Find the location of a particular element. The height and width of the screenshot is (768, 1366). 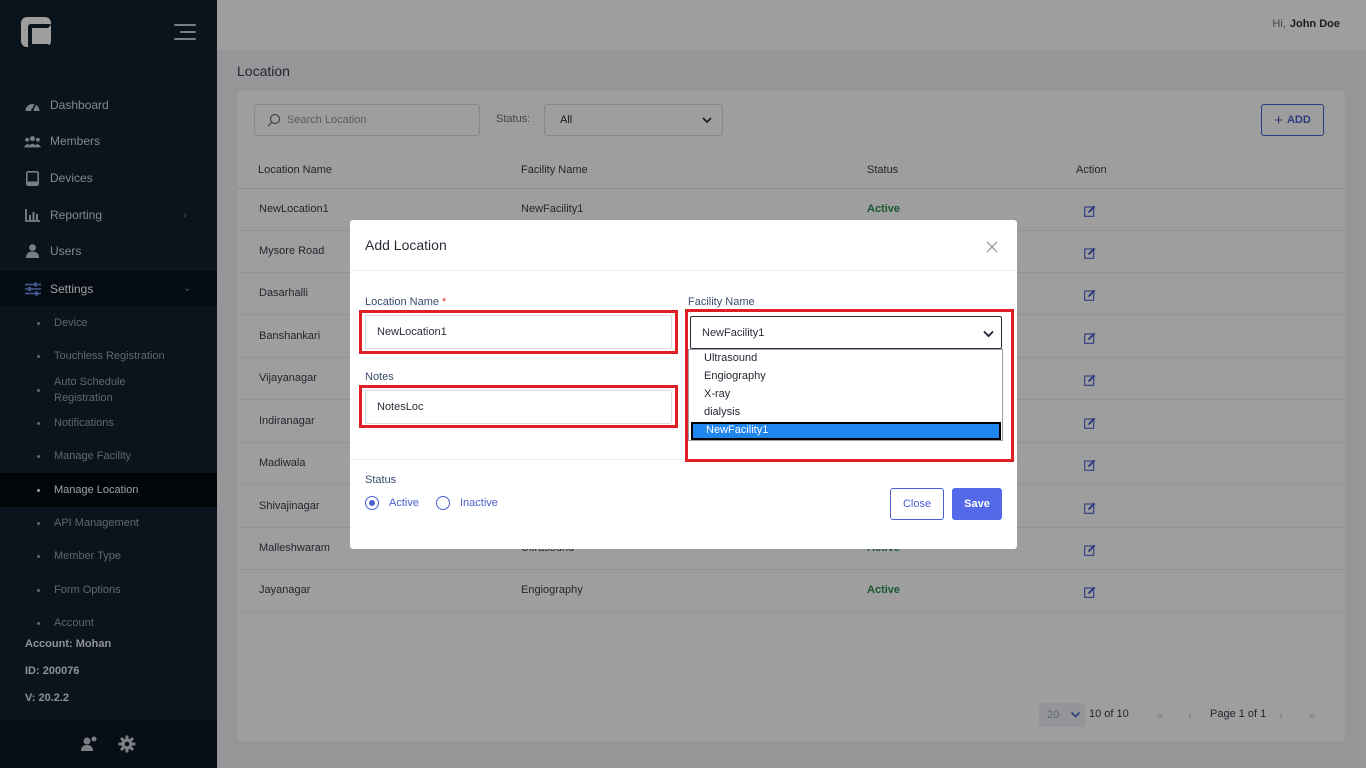

close-button: Close is located at coordinates (917, 504).